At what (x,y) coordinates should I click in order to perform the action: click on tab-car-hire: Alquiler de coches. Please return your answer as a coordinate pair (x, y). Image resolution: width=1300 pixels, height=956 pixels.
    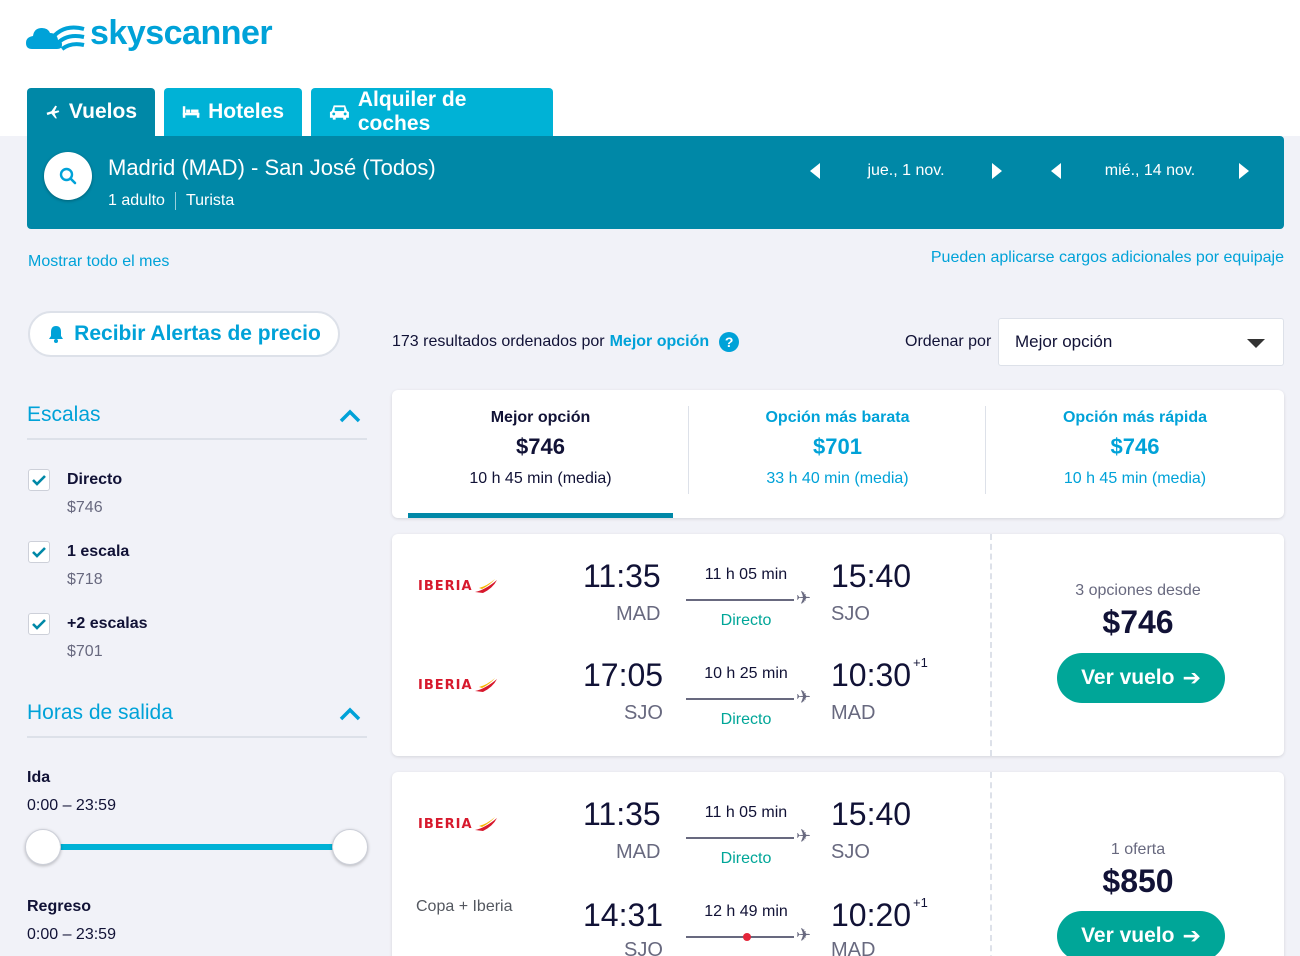
    Looking at the image, I should click on (432, 112).